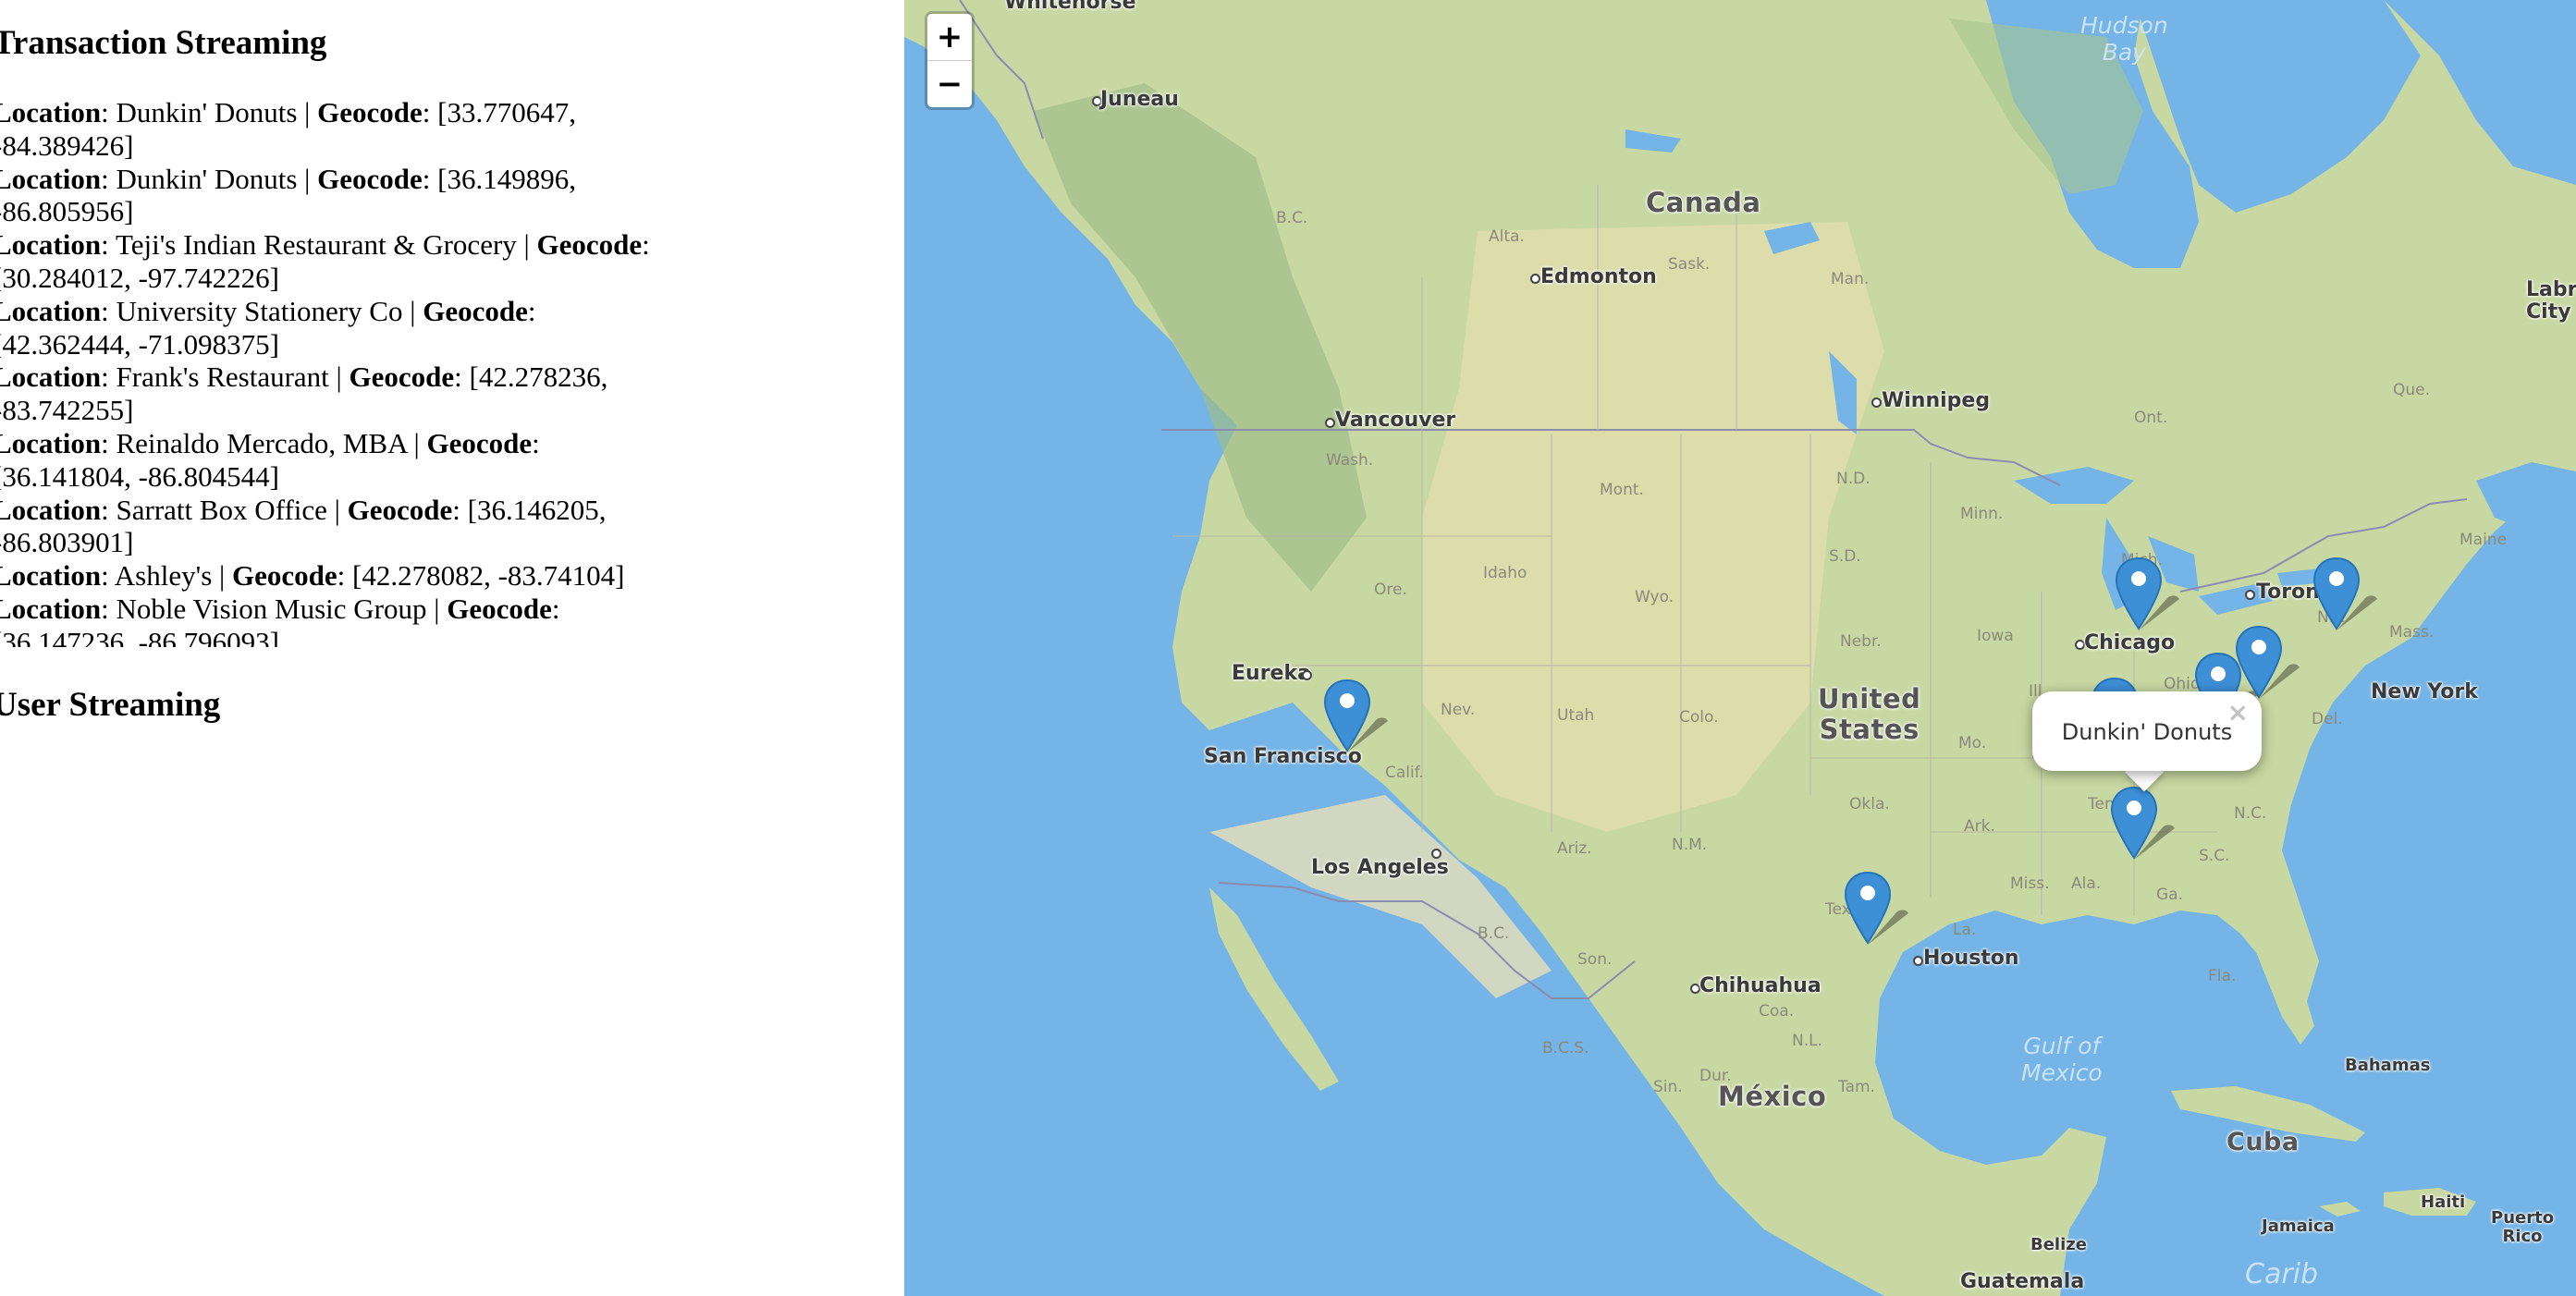 The width and height of the screenshot is (2576, 1296). What do you see at coordinates (2023, 1282) in the screenshot?
I see `city-guatemala: Guatemala` at bounding box center [2023, 1282].